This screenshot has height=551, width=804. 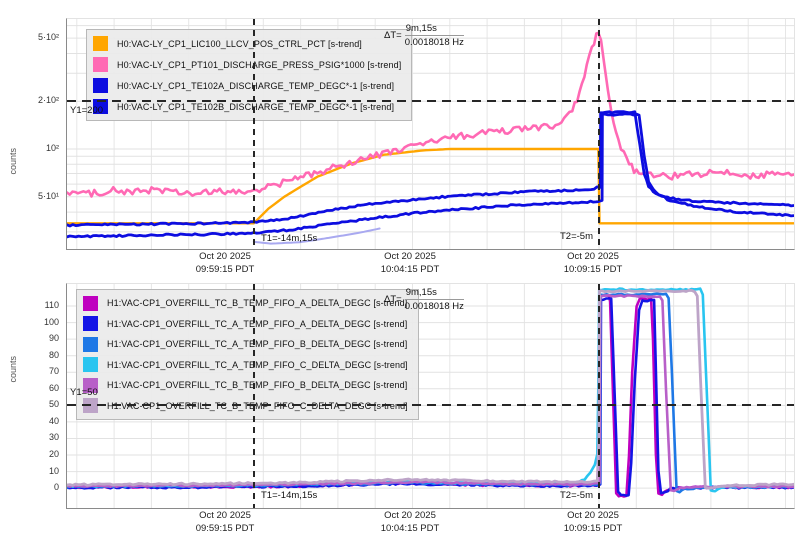 What do you see at coordinates (48, 100) in the screenshot?
I see `y-tick-label: 2·10²` at bounding box center [48, 100].